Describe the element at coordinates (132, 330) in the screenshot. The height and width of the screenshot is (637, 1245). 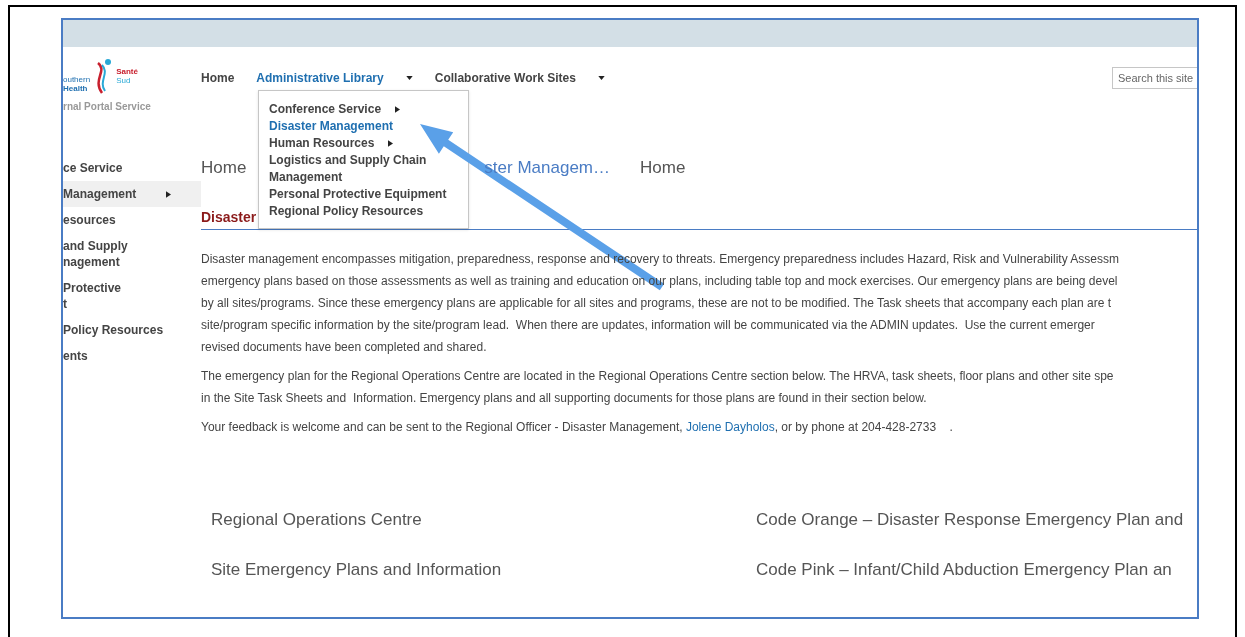
I see `side-nav-item: Policy Resources` at that location.